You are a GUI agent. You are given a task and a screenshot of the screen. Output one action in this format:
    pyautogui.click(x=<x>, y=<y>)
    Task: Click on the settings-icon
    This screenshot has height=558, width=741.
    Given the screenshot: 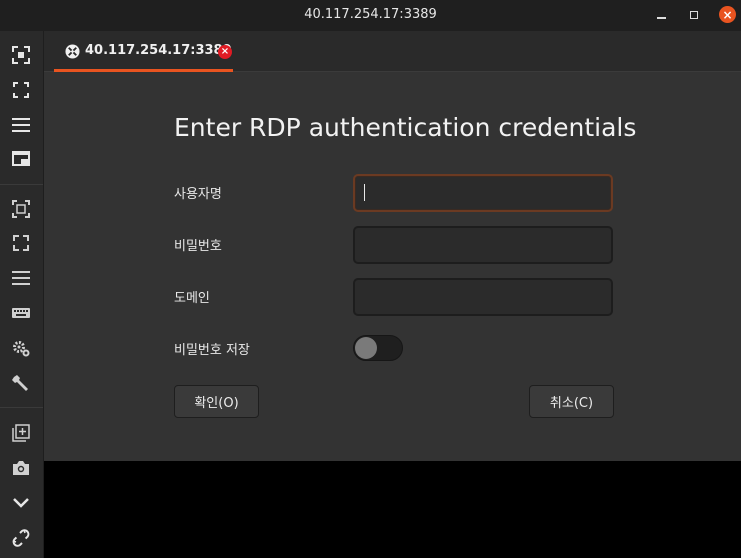 What is the action you would take?
    pyautogui.click(x=21, y=348)
    